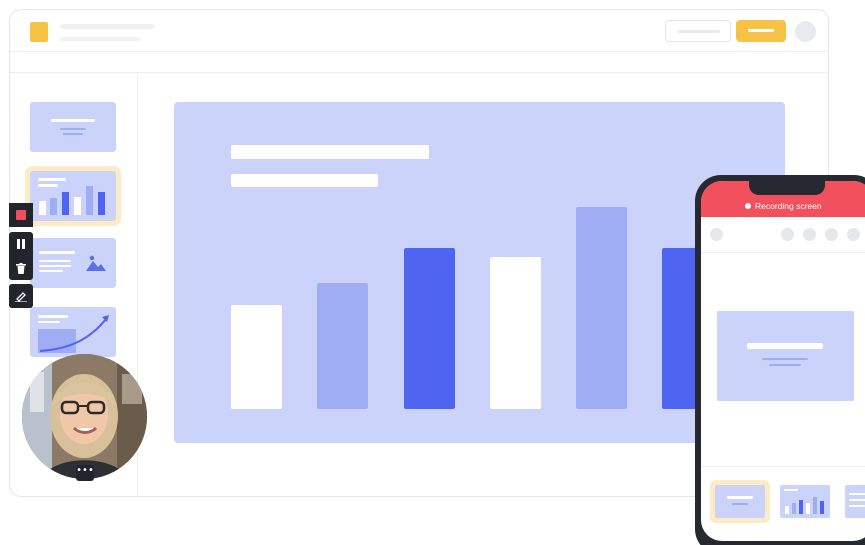 The width and height of the screenshot is (865, 545). I want to click on stop-icon, so click(21, 215).